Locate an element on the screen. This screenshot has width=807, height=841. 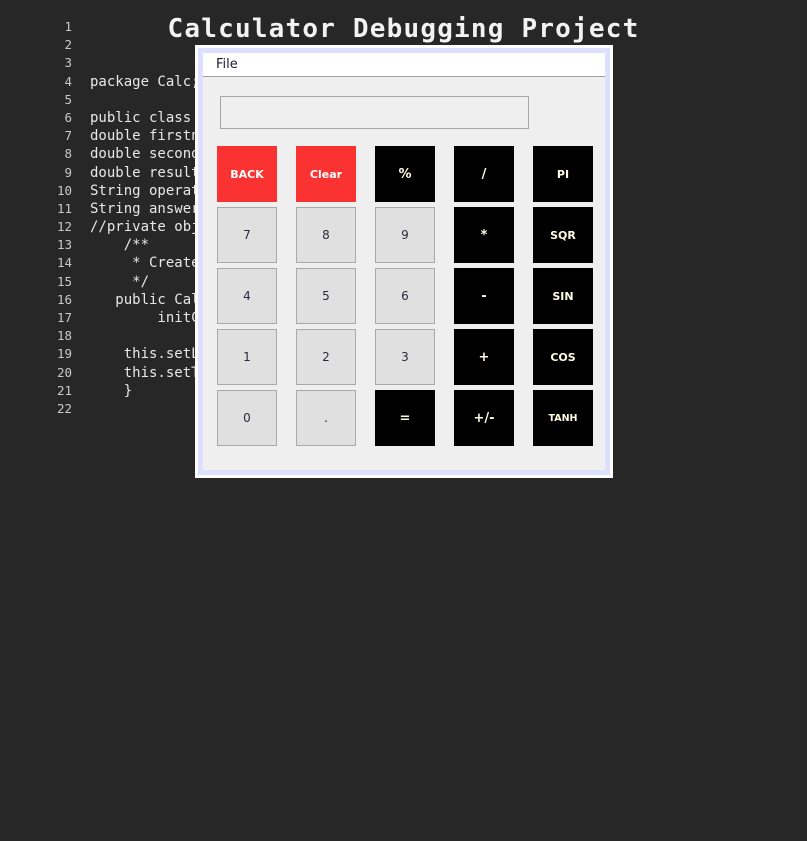
line-number: 21 is located at coordinates (64, 390).